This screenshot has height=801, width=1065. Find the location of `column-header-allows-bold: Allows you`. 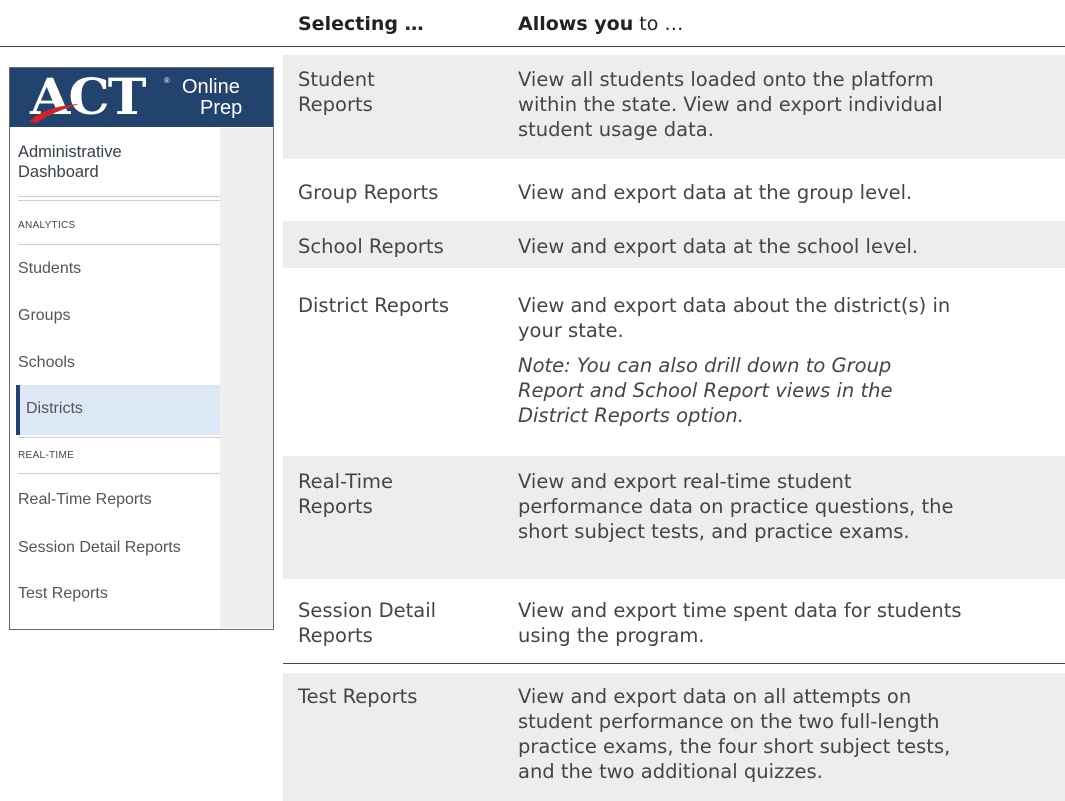

column-header-allows-bold: Allows you is located at coordinates (576, 24).